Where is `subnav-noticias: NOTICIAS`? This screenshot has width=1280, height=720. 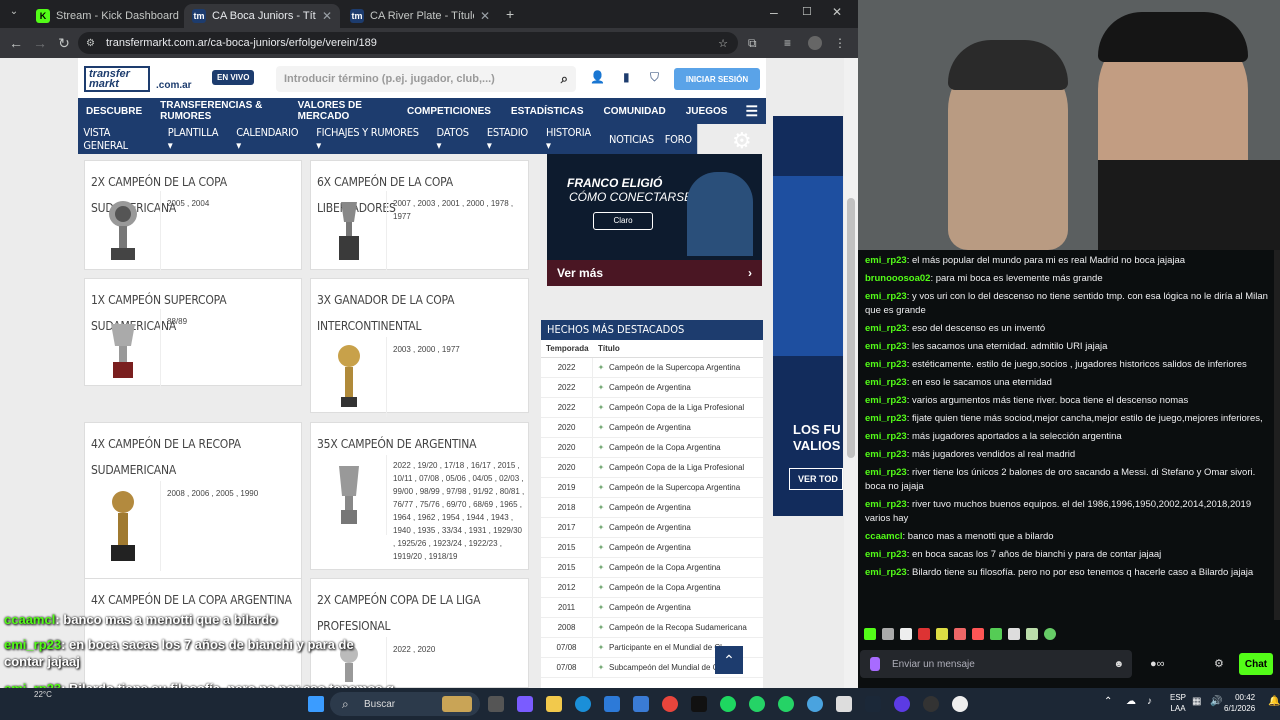 subnav-noticias: NOTICIAS is located at coordinates (632, 139).